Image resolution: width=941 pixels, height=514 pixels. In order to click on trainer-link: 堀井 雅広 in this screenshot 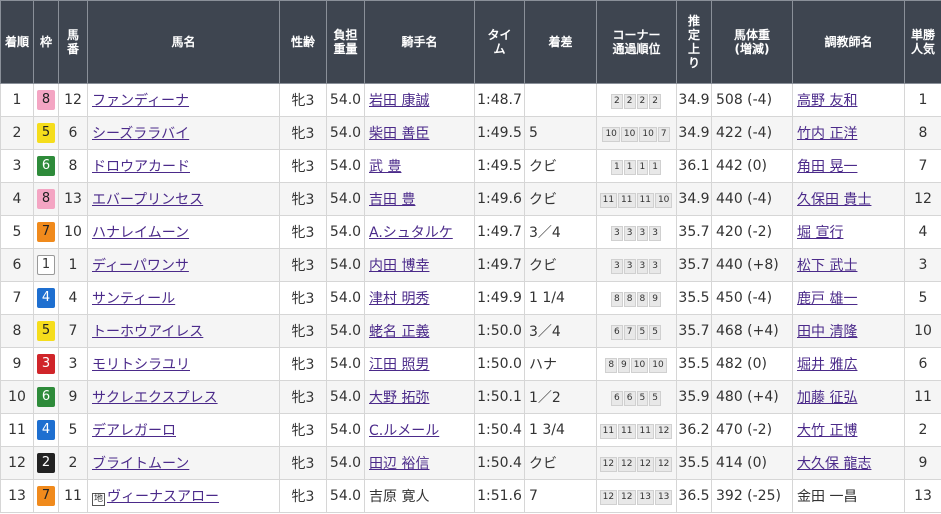, I will do `click(827, 365)`.